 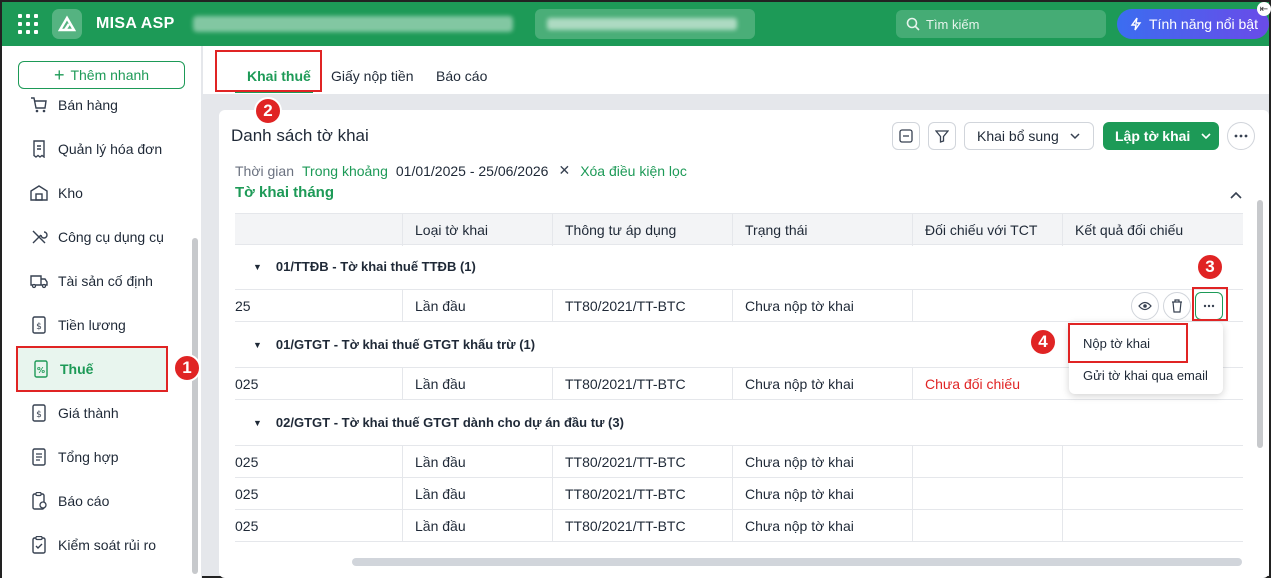 What do you see at coordinates (300, 135) in the screenshot?
I see `page-title: Danh sách tờ khai` at bounding box center [300, 135].